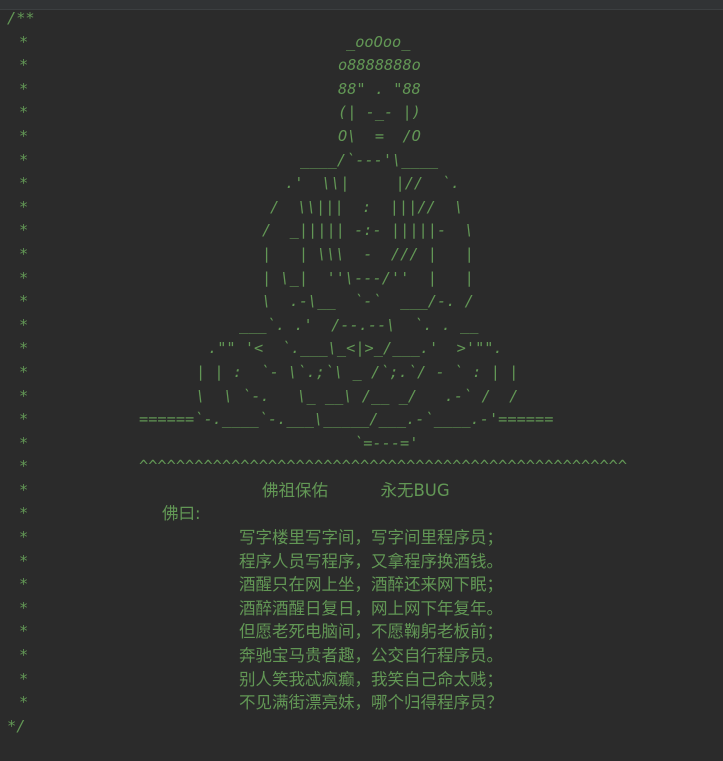 The image size is (723, 761). I want to click on comment-close: */, so click(16, 725).